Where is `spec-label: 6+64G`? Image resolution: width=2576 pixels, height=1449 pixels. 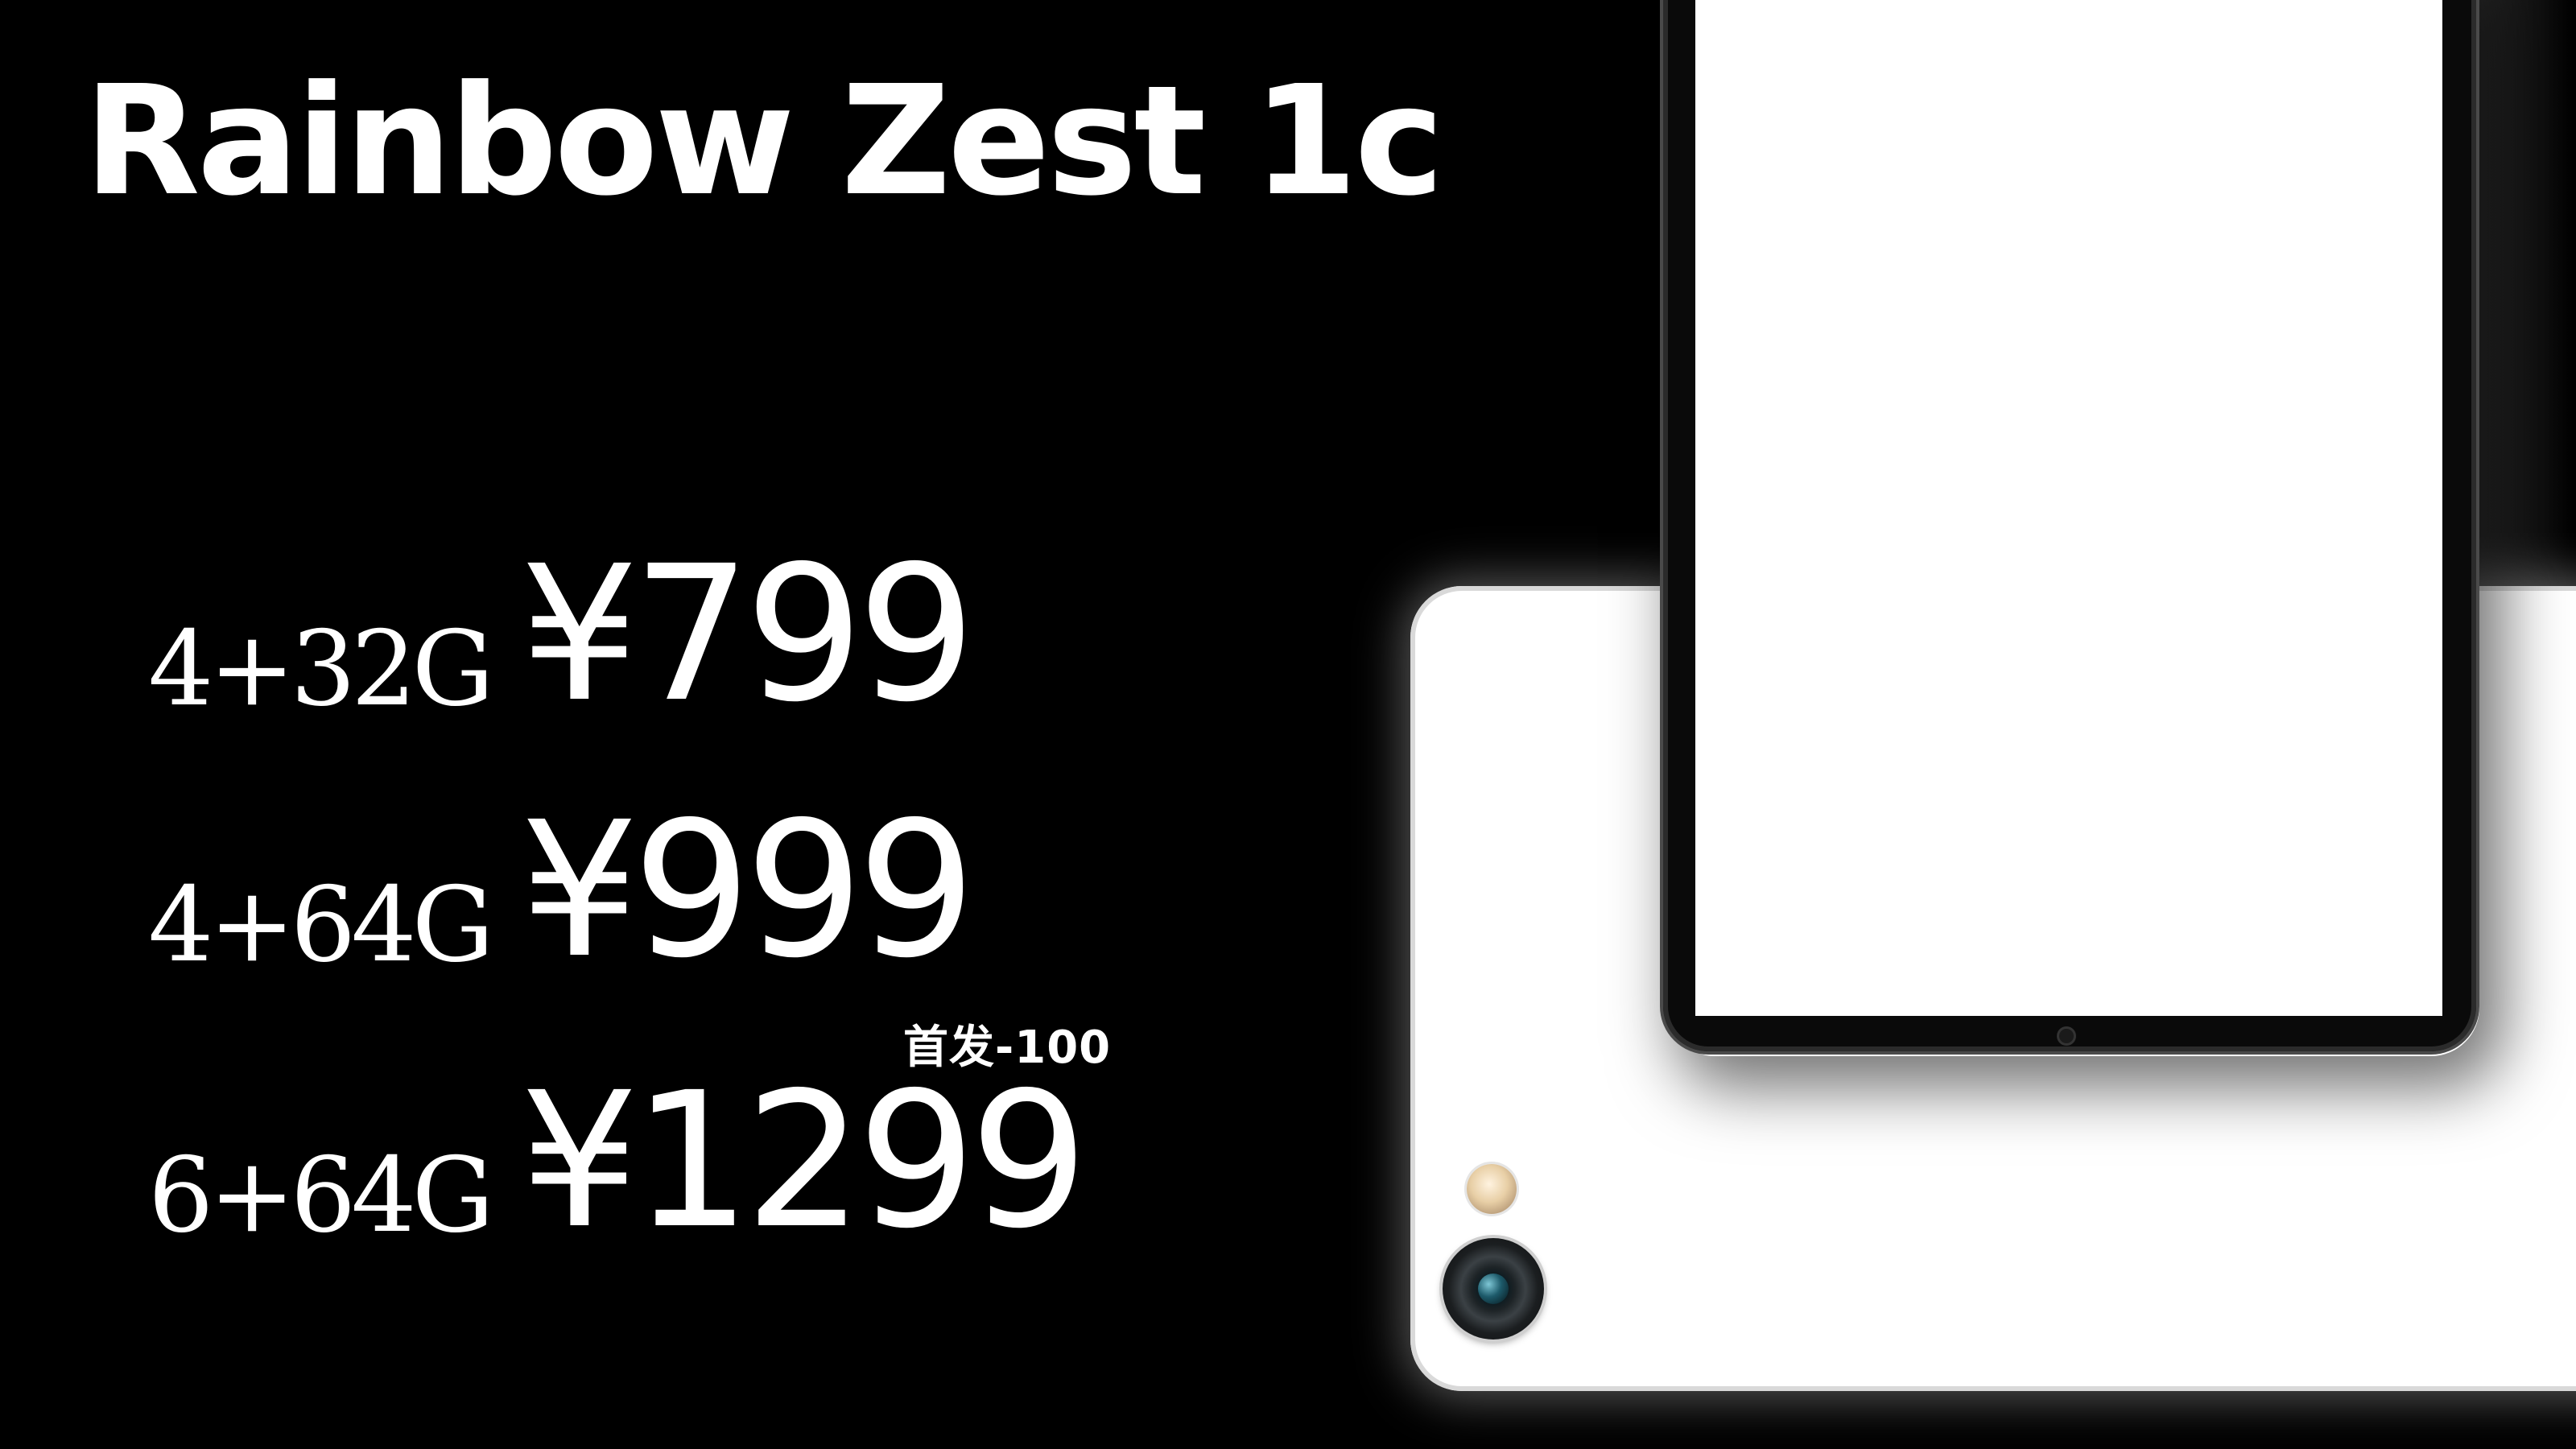 spec-label: 6+64G is located at coordinates (321, 1196).